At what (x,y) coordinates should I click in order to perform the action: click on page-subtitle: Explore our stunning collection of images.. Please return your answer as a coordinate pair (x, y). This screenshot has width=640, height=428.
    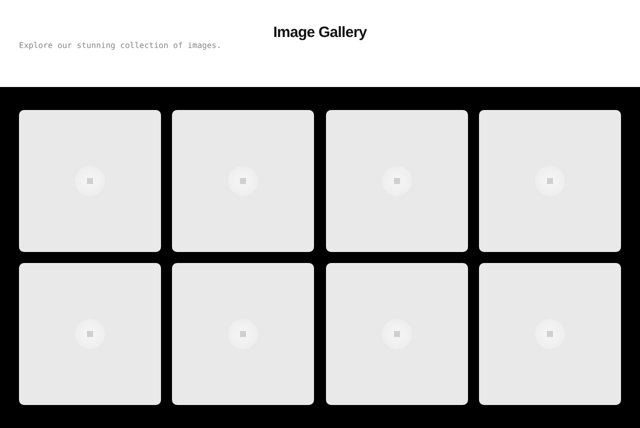
    Looking at the image, I should click on (120, 46).